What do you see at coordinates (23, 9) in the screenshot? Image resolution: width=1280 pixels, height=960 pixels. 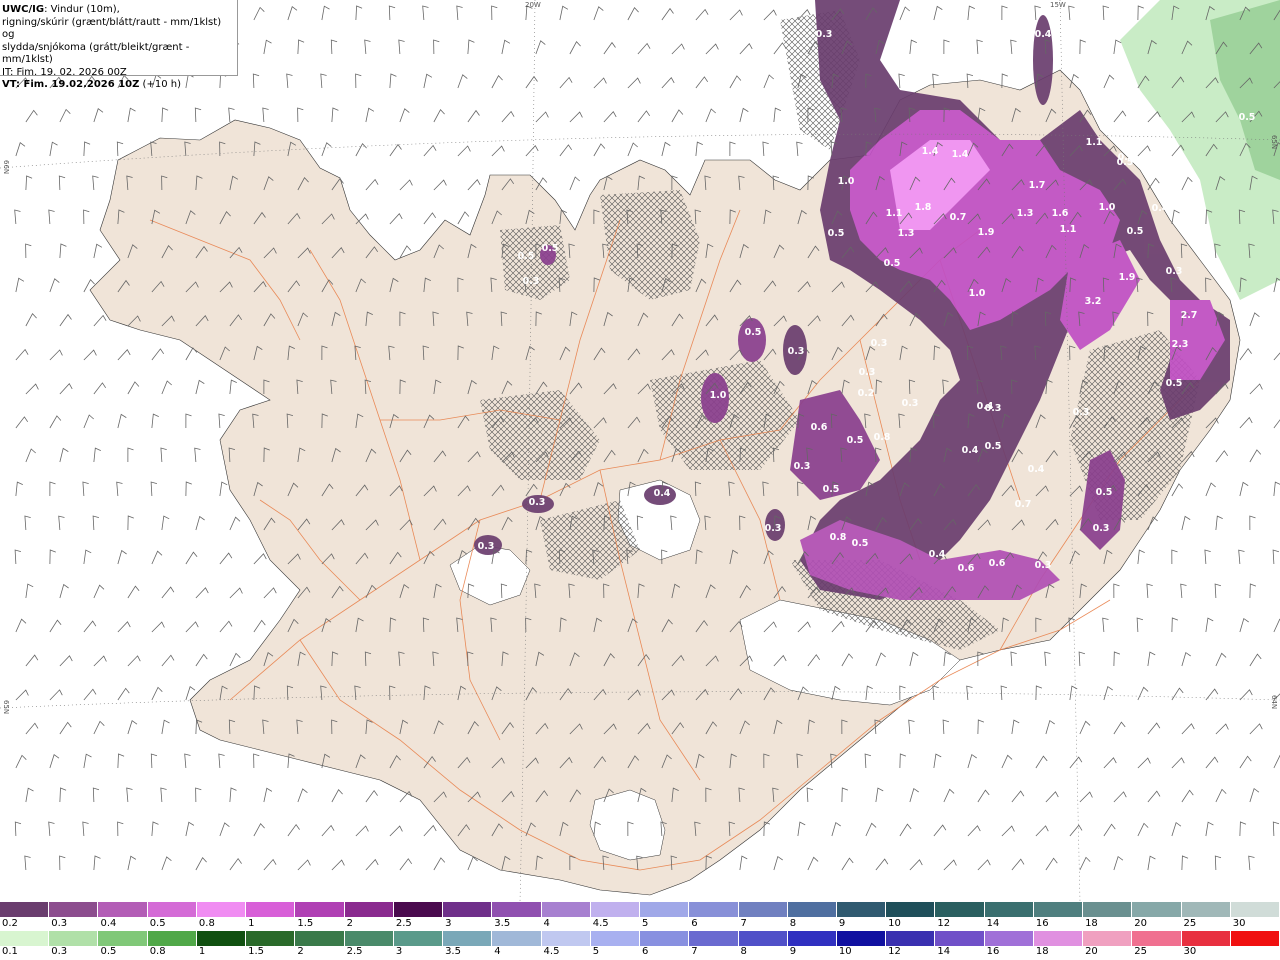 I see `model-name: UWC/IG` at bounding box center [23, 9].